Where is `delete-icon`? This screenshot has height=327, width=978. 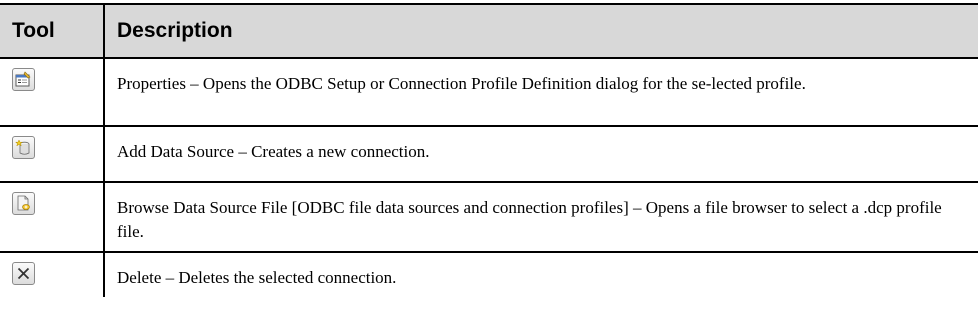
delete-icon is located at coordinates (23, 273).